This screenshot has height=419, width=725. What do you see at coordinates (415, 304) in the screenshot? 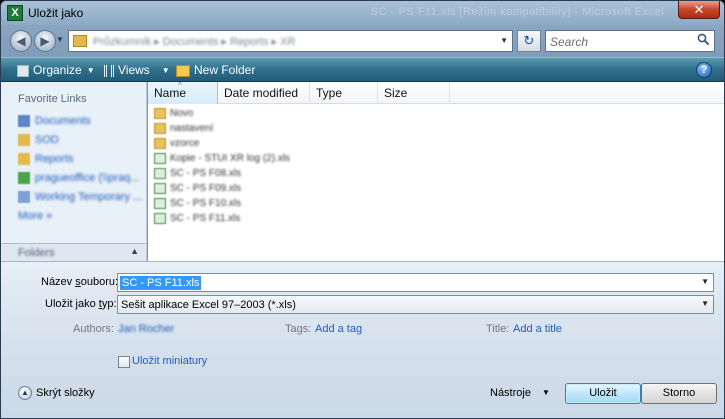
I see `save-type-select: Sešit aplikace Excel 97–2003 (*.xls) ▼` at bounding box center [415, 304].